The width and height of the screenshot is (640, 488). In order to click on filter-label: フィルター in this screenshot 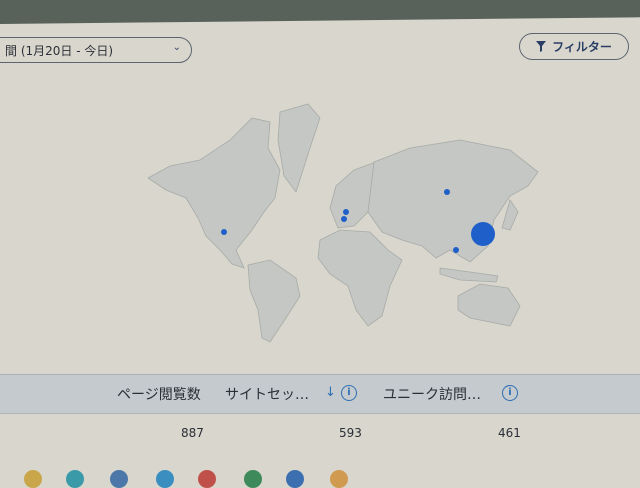, I will do `click(582, 47)`.